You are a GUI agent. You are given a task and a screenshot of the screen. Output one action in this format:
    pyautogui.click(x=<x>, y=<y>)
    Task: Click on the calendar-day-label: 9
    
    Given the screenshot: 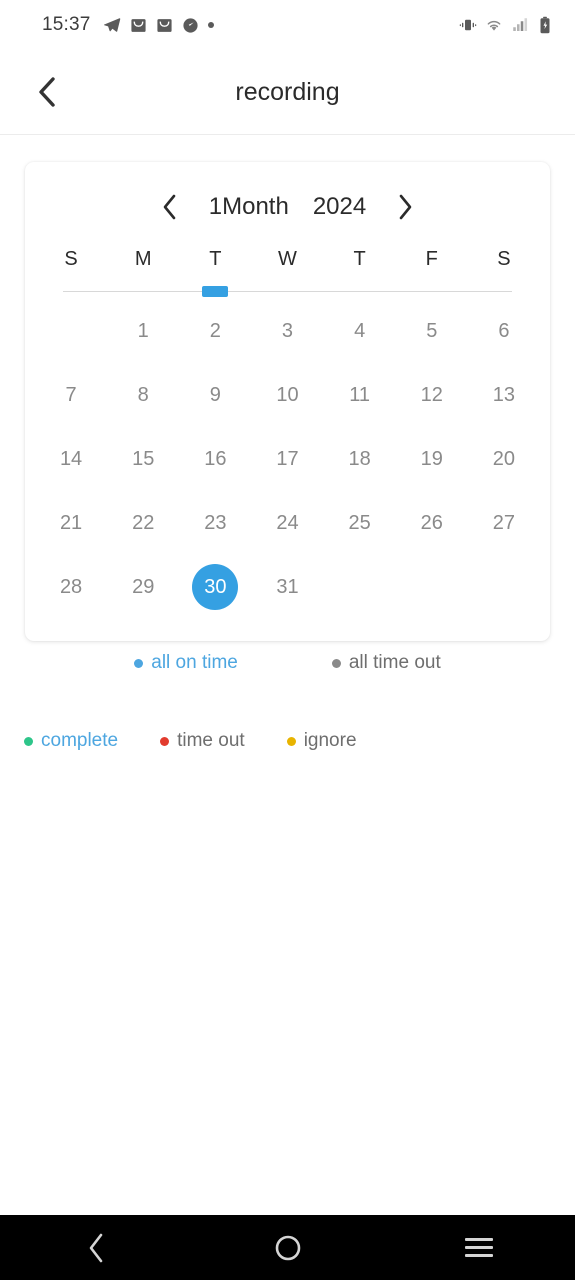 What is the action you would take?
    pyautogui.click(x=215, y=394)
    